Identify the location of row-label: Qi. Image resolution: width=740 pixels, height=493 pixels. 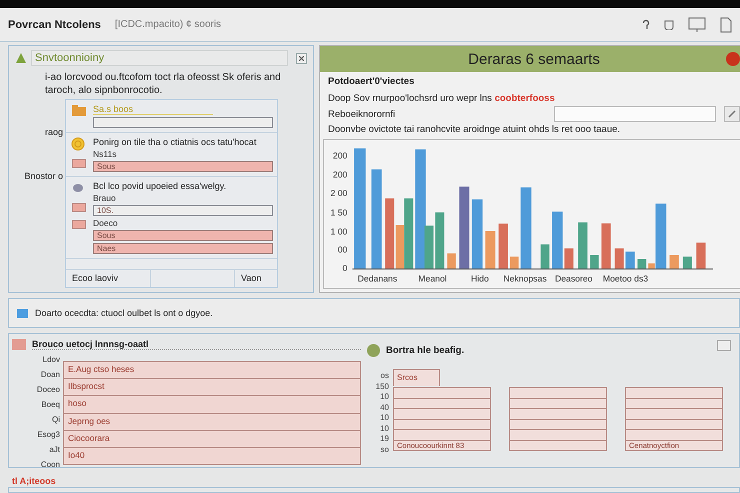
(56, 420).